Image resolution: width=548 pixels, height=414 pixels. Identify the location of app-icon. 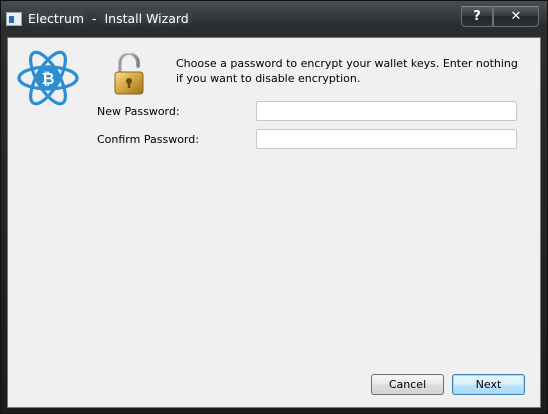
(14, 19).